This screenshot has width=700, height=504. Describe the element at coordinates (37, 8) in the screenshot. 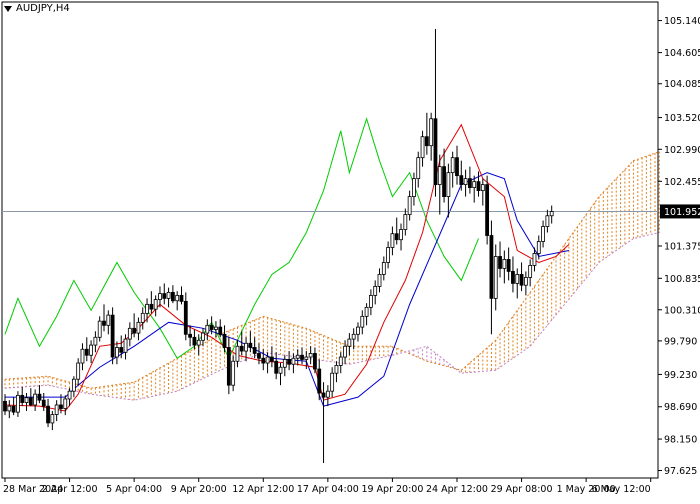

I see `chart-title-bar: AUDJPY,H4` at that location.